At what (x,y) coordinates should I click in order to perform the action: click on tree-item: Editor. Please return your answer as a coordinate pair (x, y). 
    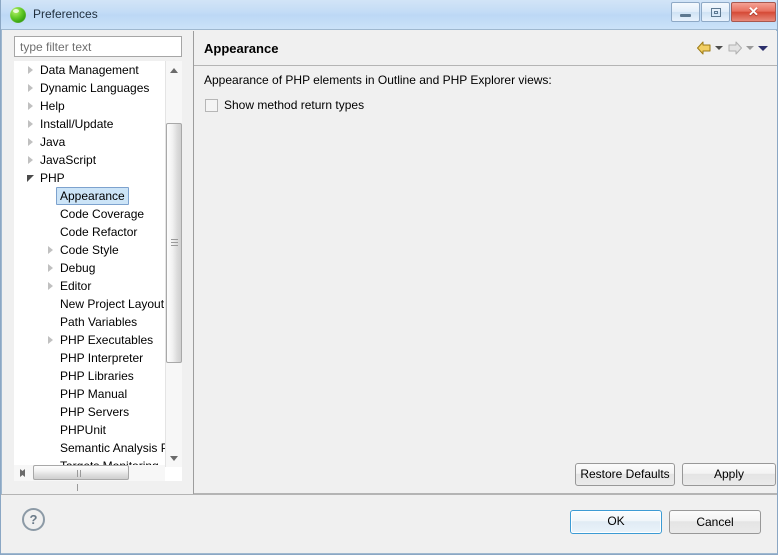
    Looking at the image, I should click on (89, 286).